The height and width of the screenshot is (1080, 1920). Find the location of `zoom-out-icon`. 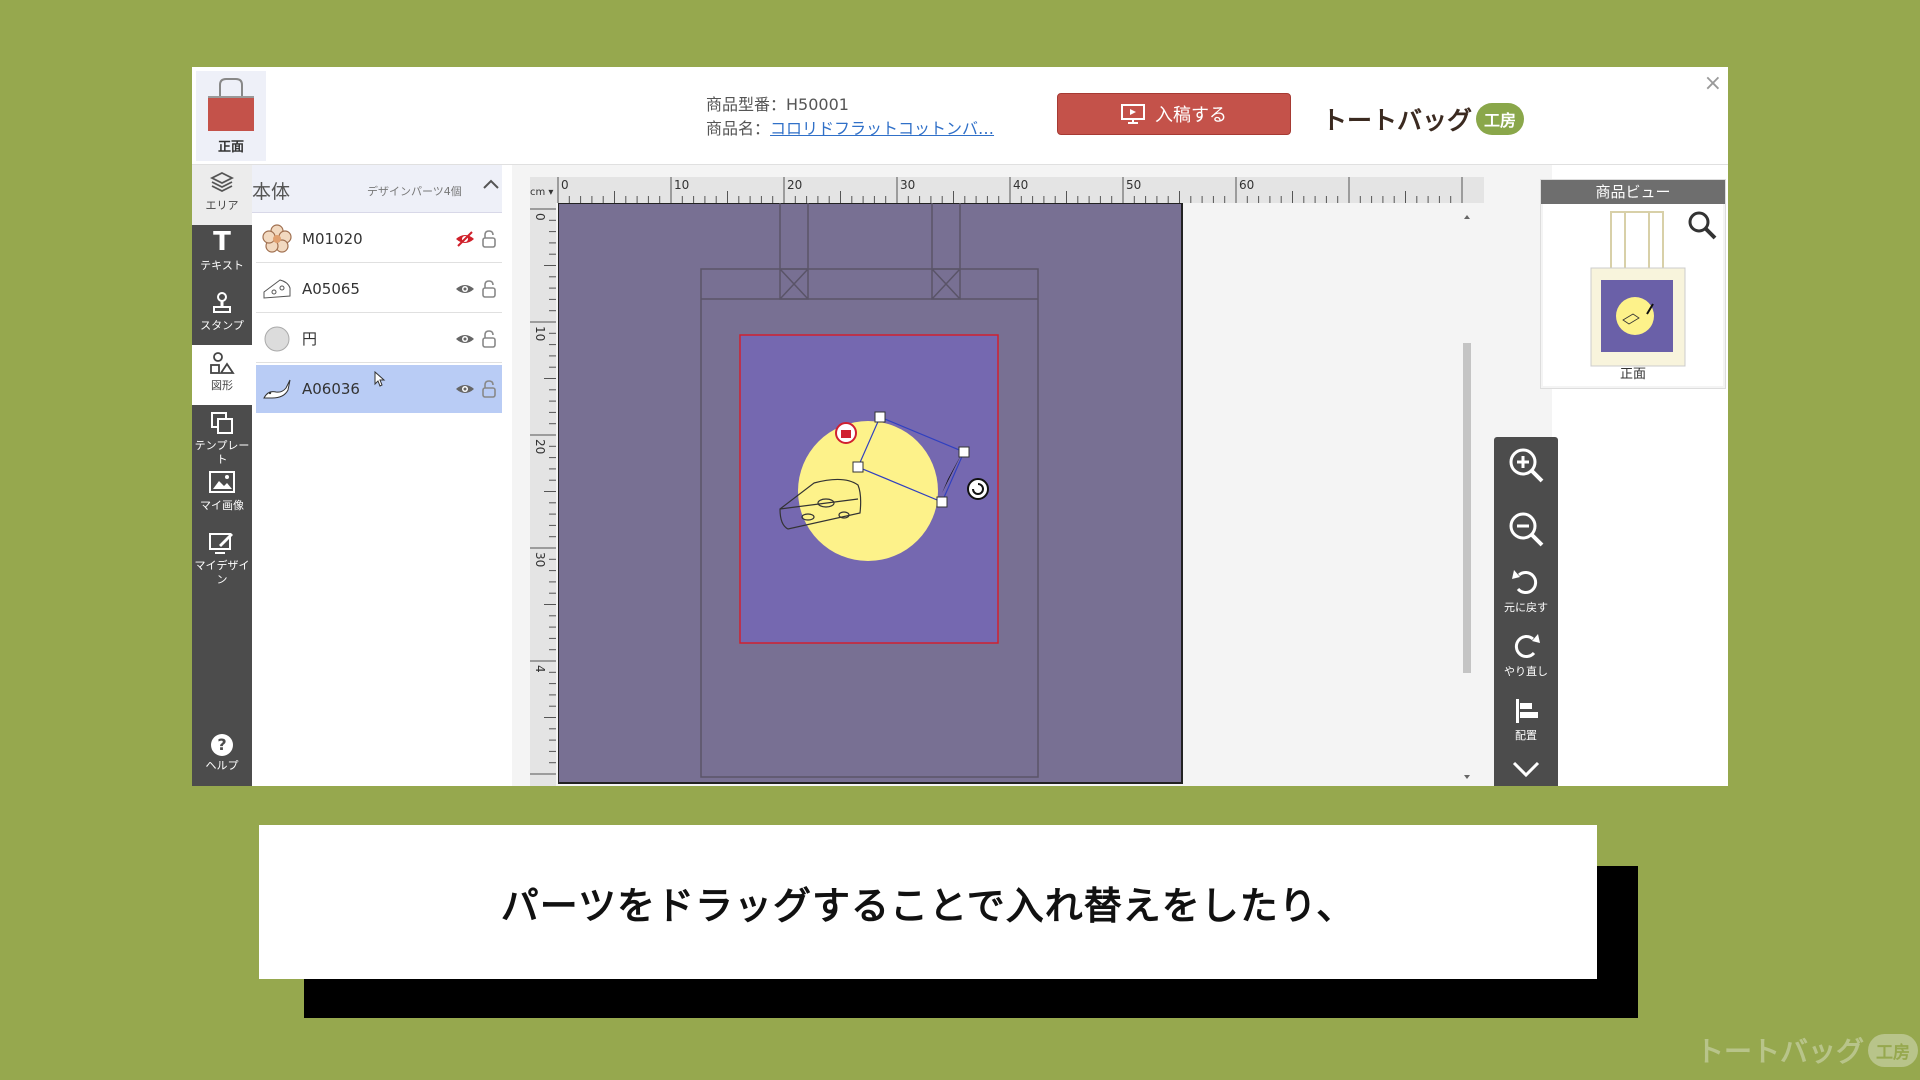

zoom-out-icon is located at coordinates (1526, 529).